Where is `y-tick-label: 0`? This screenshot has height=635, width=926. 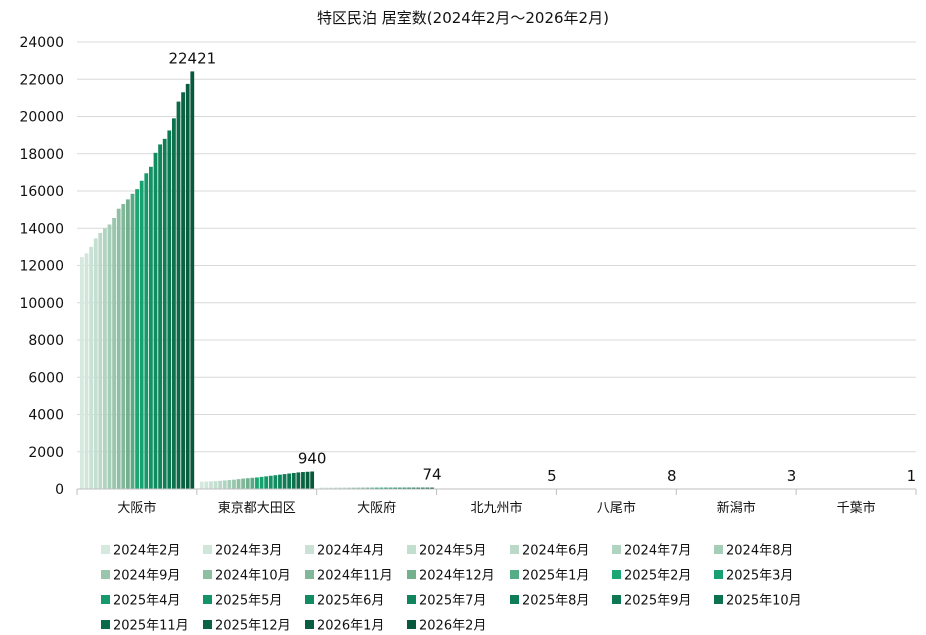
y-tick-label: 0 is located at coordinates (59, 490).